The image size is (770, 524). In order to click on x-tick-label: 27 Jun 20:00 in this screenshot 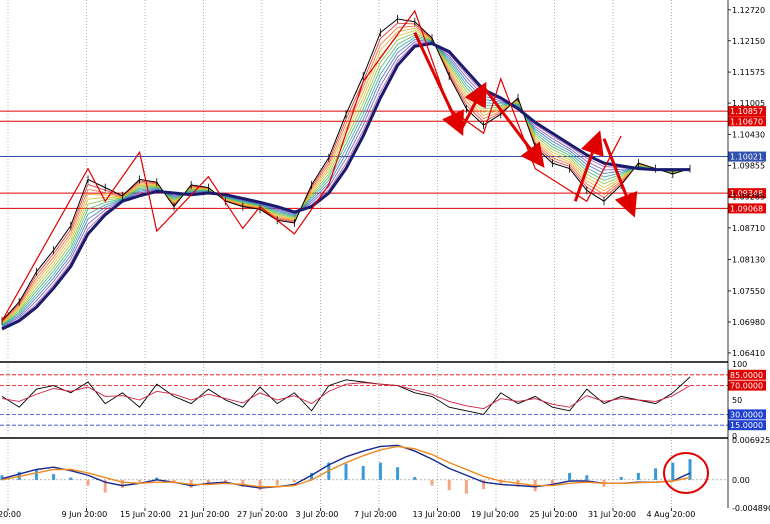, I will do `click(262, 514)`.